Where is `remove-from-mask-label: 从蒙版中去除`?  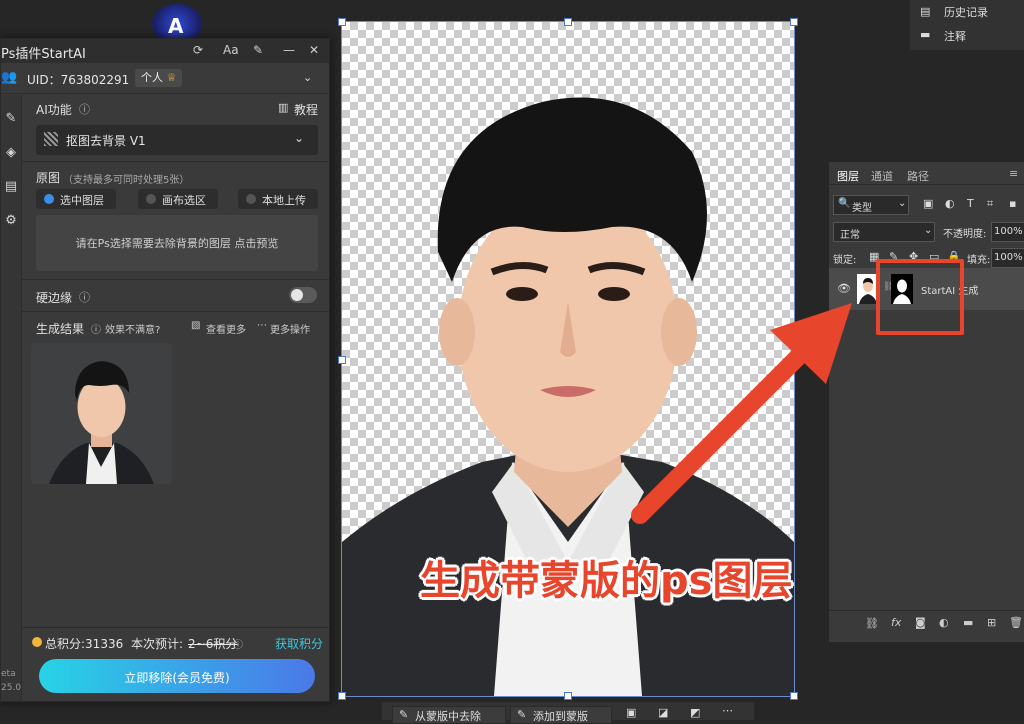 remove-from-mask-label: 从蒙版中去除 is located at coordinates (448, 716).